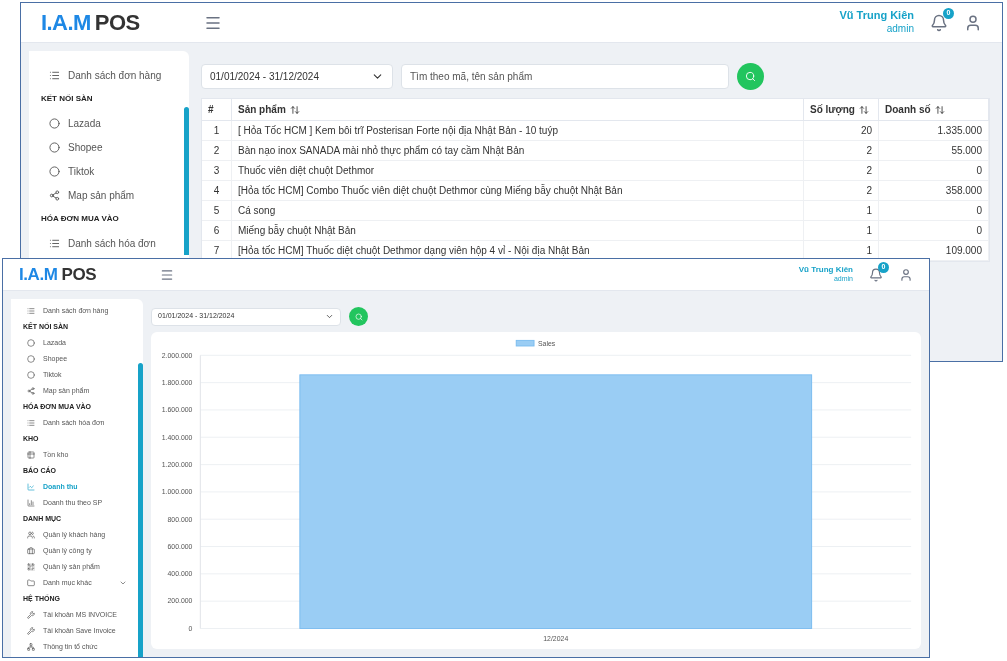 The width and height of the screenshot is (1007, 661). What do you see at coordinates (167, 274) in the screenshot?
I see `menu-button` at bounding box center [167, 274].